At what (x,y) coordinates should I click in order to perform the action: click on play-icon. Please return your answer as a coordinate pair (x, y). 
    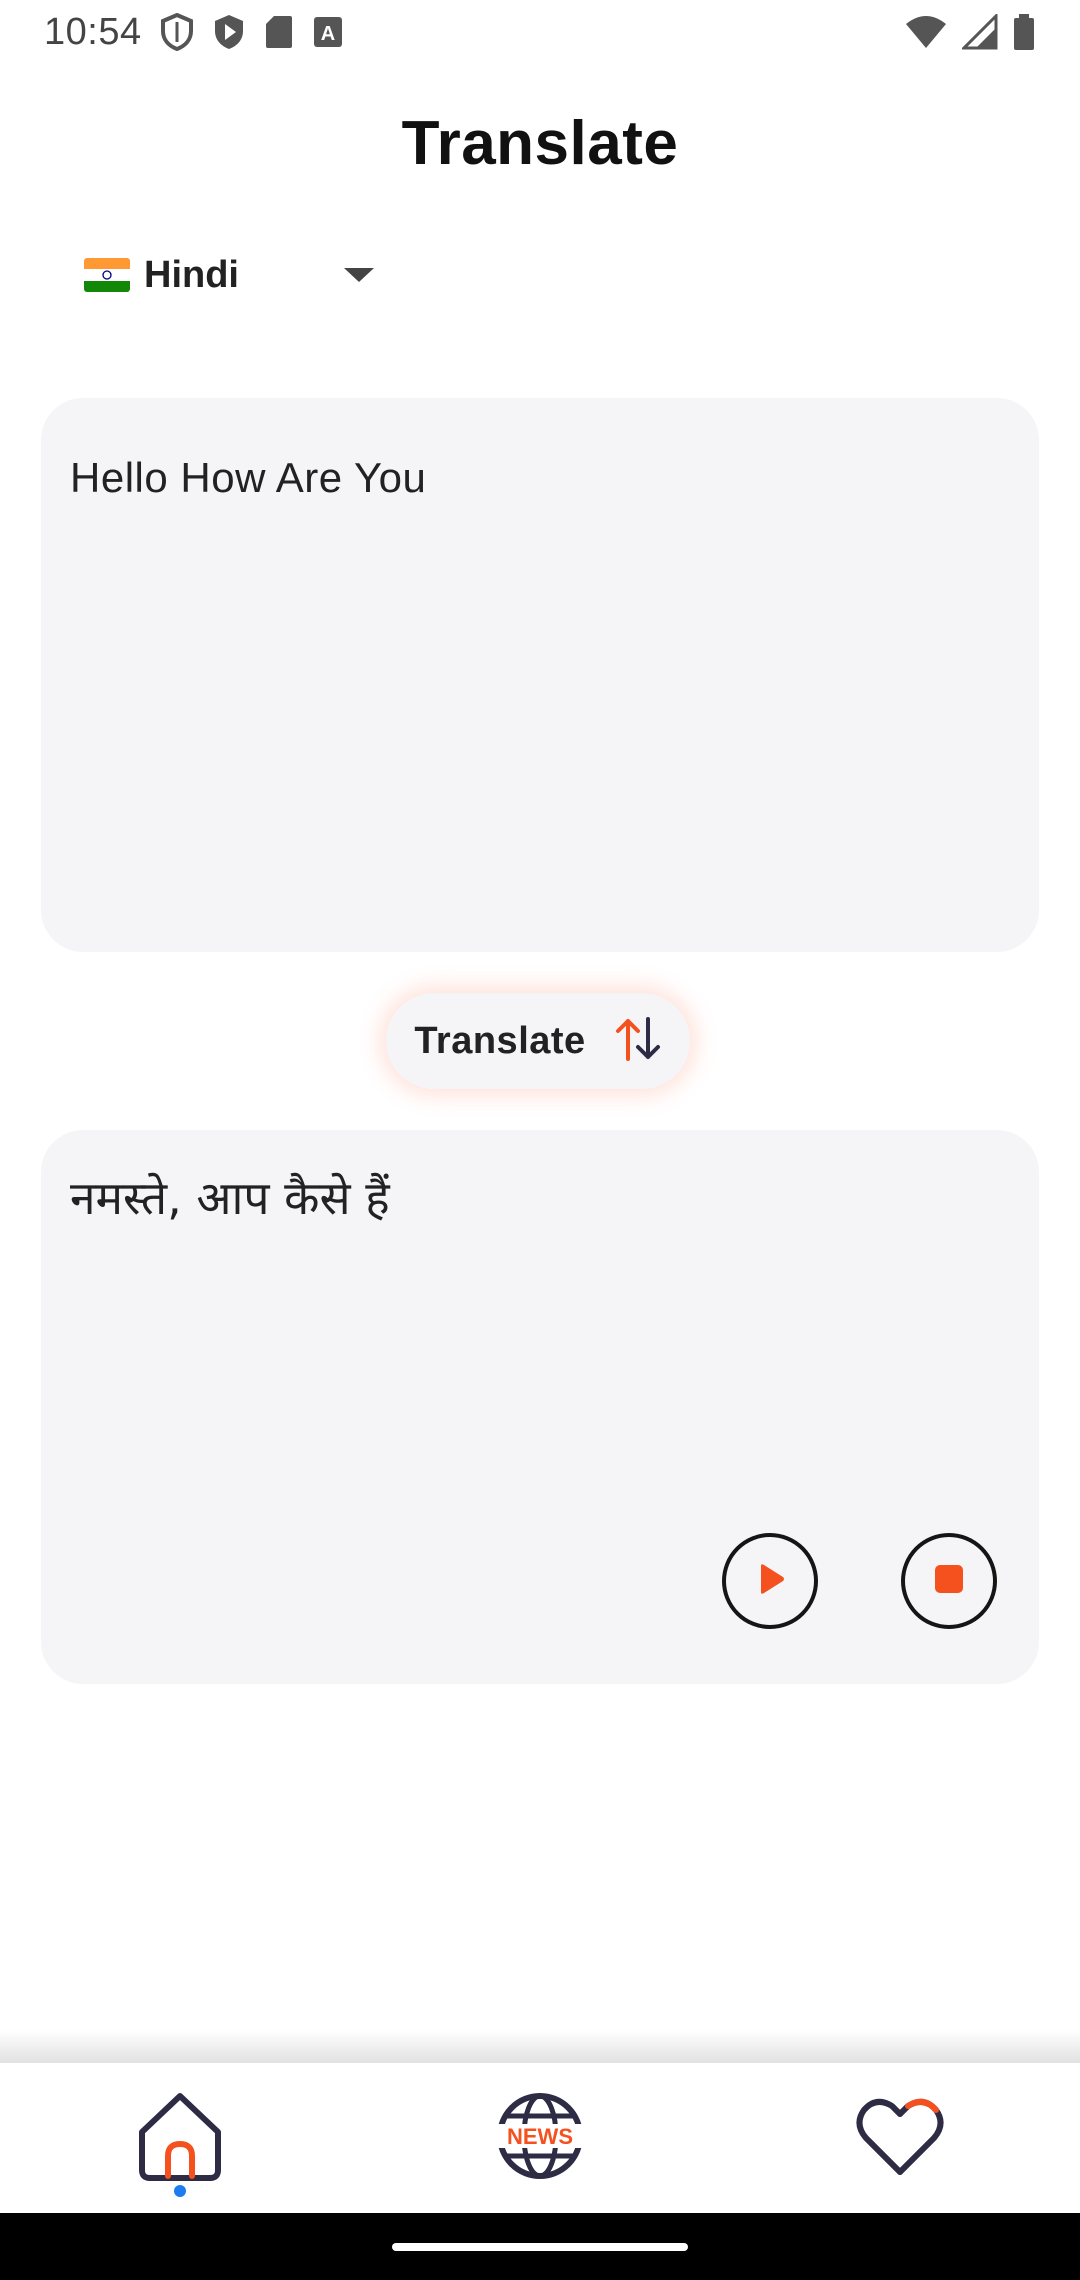
    Looking at the image, I should click on (770, 1581).